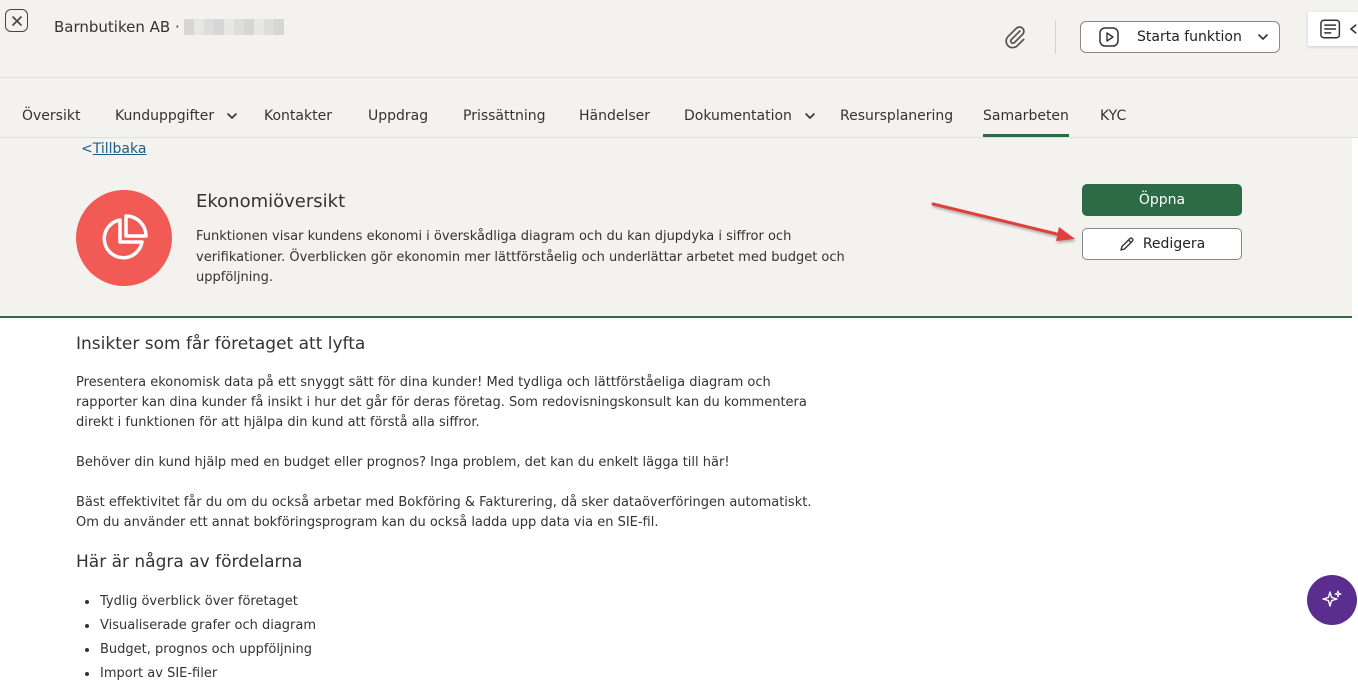 Image resolution: width=1358 pixels, height=696 pixels. What do you see at coordinates (51, 116) in the screenshot?
I see `tab-oversikt: Översikt` at bounding box center [51, 116].